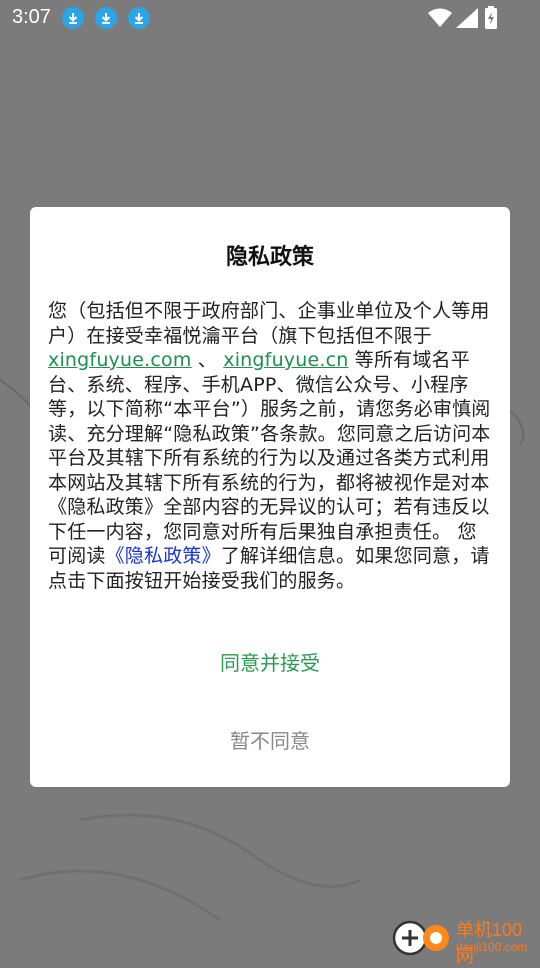  Describe the element at coordinates (270, 18) in the screenshot. I see `status-bar: 3:07` at that location.